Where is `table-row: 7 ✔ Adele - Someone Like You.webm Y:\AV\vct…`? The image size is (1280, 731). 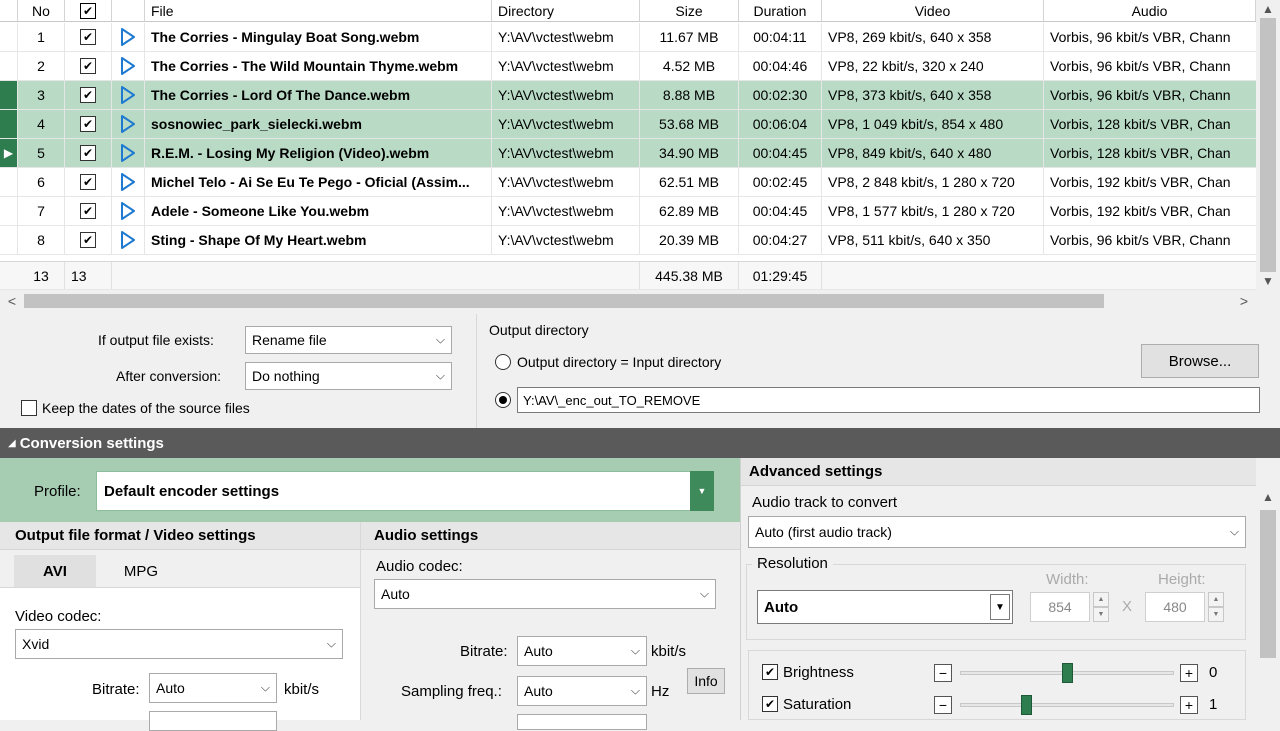
table-row: 7 ✔ Adele - Someone Like You.webm Y:\AV\vct… is located at coordinates (628, 211).